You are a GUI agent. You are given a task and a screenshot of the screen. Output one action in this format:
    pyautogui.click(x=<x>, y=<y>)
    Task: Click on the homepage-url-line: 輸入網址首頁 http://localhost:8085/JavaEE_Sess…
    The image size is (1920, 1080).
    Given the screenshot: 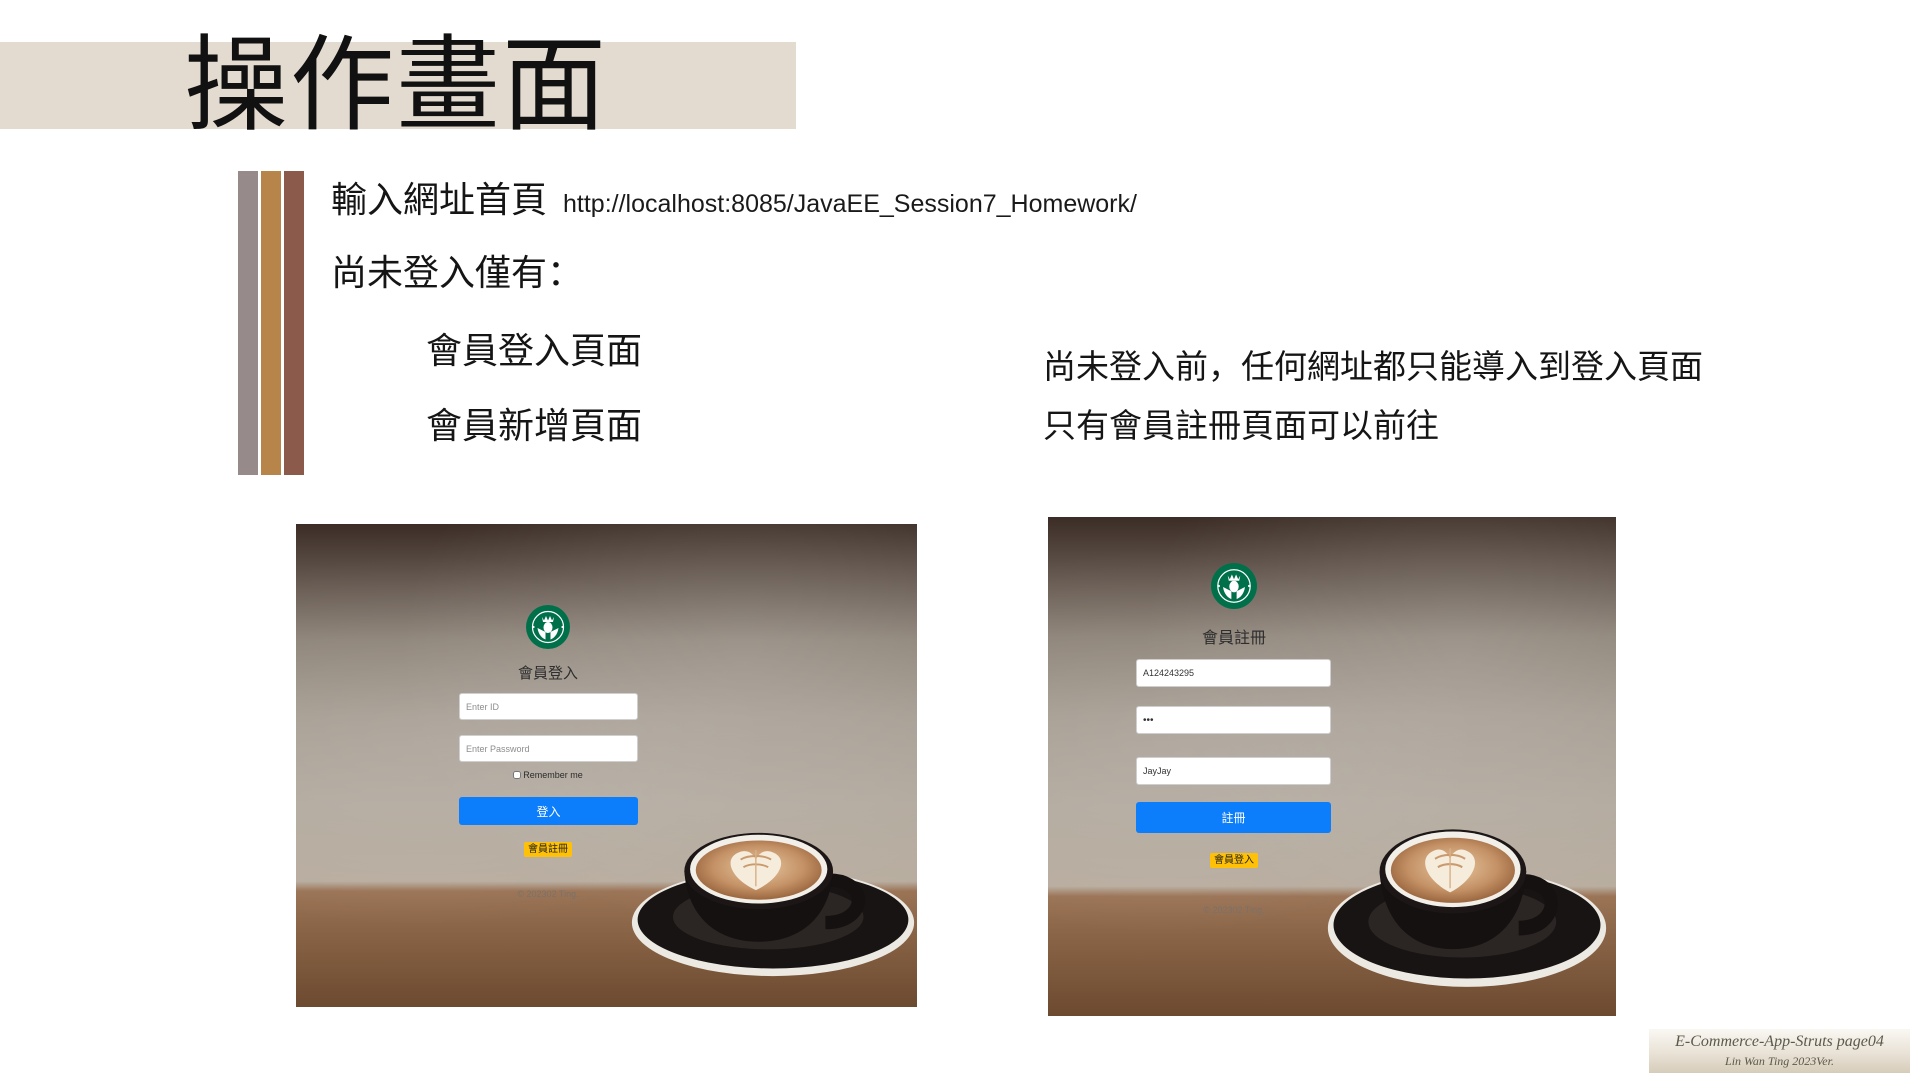 What is the action you would take?
    pyautogui.click(x=734, y=200)
    